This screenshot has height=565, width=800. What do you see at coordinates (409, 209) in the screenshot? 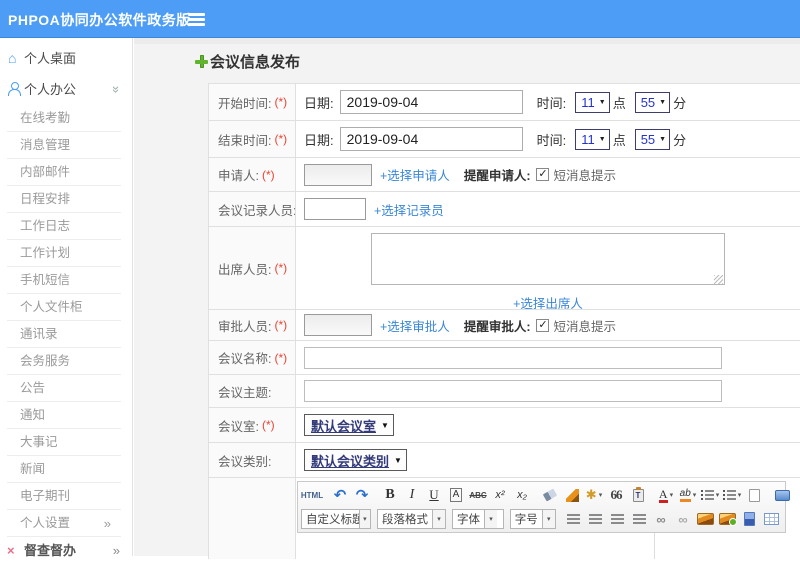
I see `choose-recorder-link: +选择记录员` at bounding box center [409, 209].